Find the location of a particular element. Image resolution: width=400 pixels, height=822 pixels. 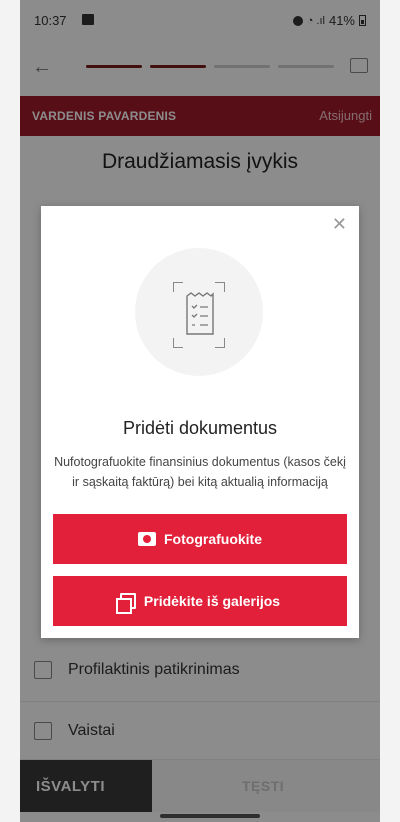

dialog-title: Pridėti dokumentus is located at coordinates (200, 428).